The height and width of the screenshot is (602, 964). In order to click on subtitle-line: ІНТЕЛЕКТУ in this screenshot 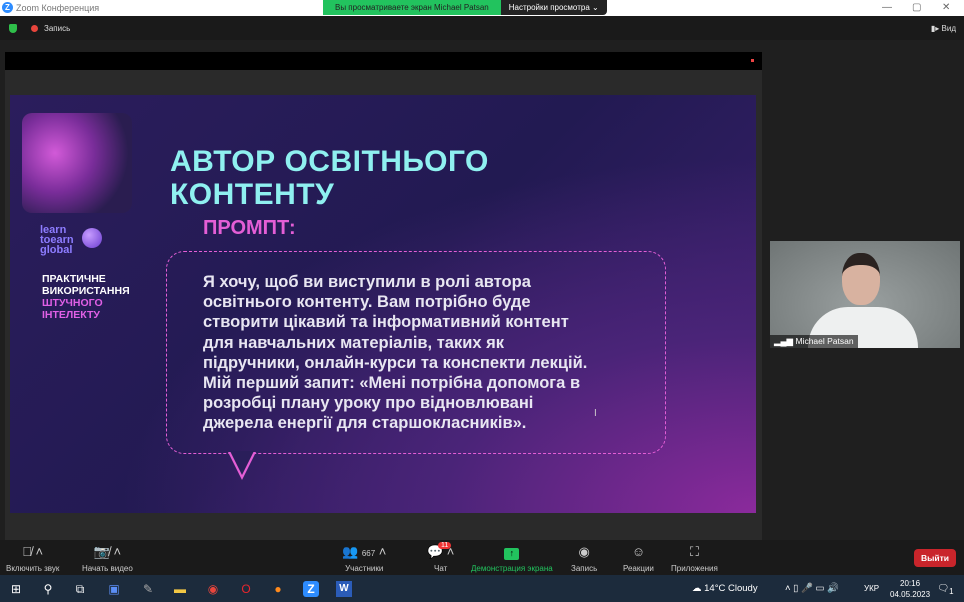, I will do `click(71, 315)`.